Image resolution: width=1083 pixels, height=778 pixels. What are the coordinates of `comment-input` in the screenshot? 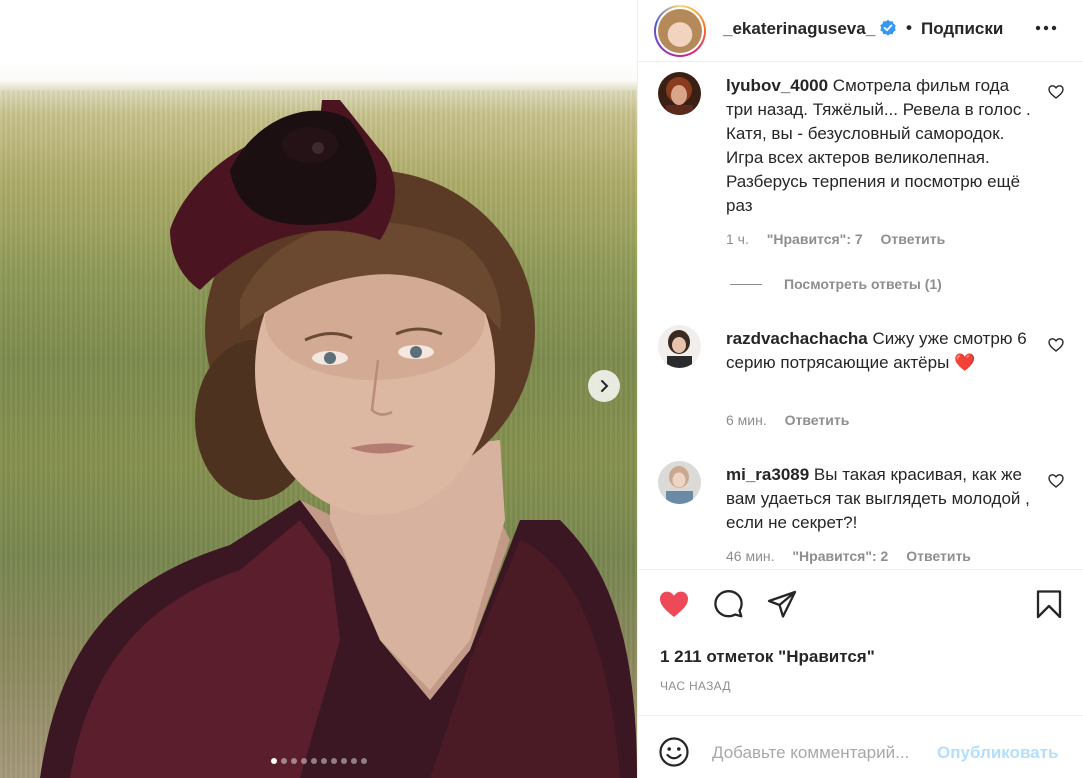 It's located at (822, 753).